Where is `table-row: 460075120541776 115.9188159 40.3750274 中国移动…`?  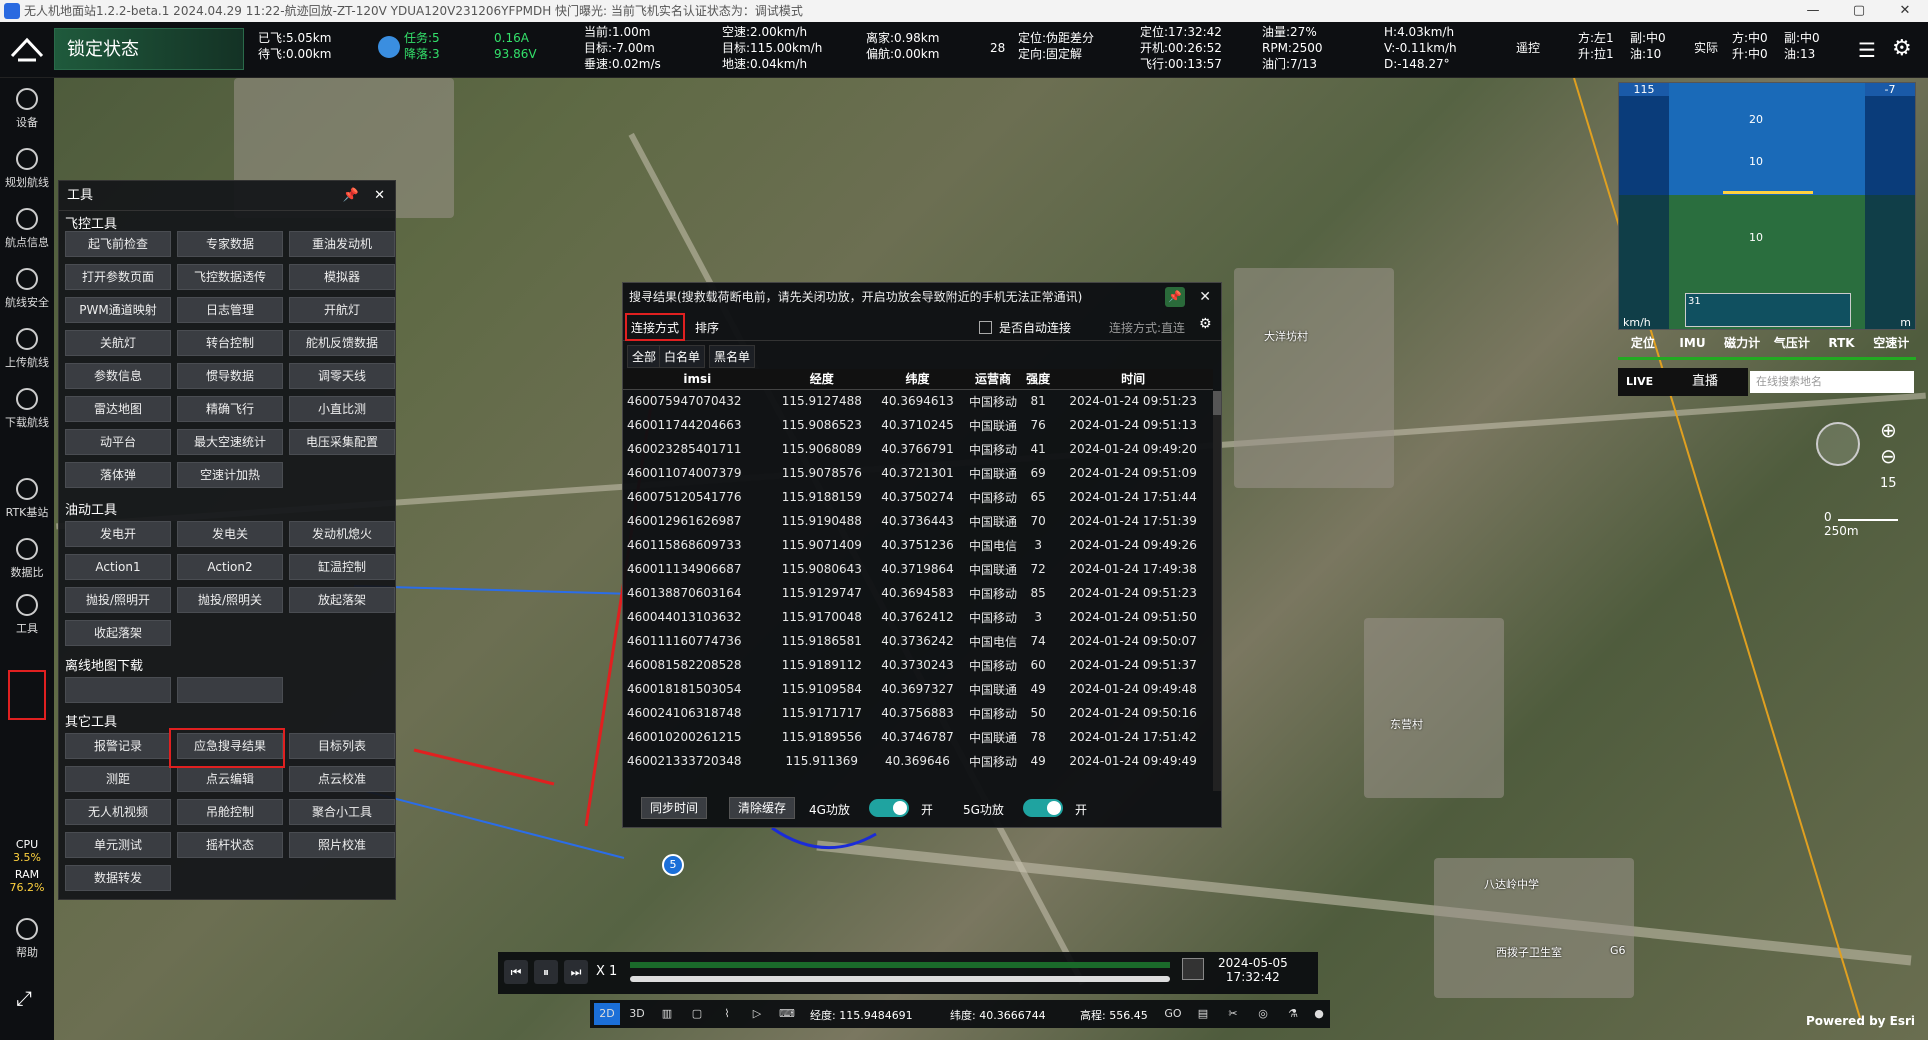 table-row: 460075120541776 115.9188159 40.3750274 中国移动… is located at coordinates (918, 497).